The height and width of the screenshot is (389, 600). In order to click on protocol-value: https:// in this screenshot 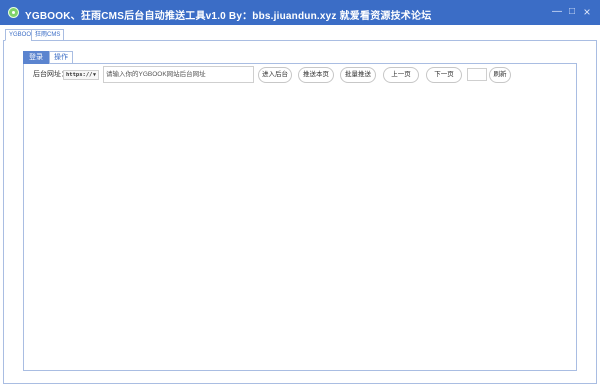, I will do `click(79, 75)`.